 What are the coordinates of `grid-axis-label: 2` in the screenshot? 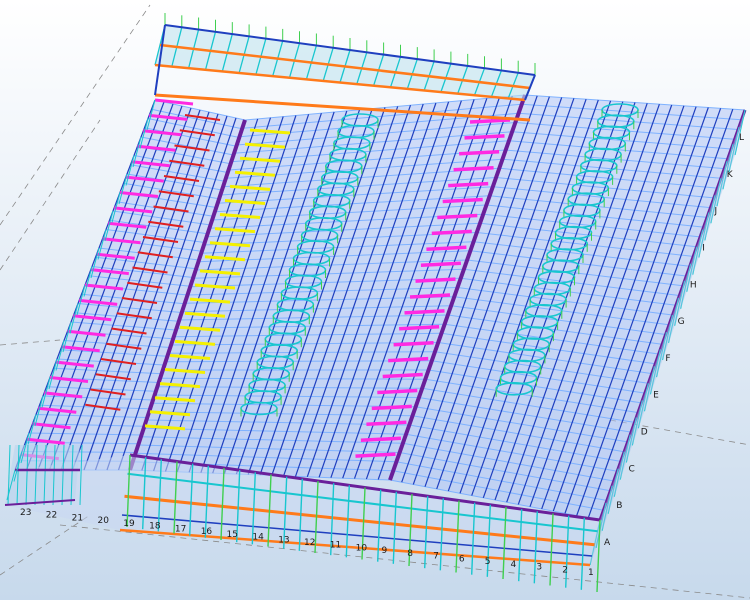 It's located at (565, 570).